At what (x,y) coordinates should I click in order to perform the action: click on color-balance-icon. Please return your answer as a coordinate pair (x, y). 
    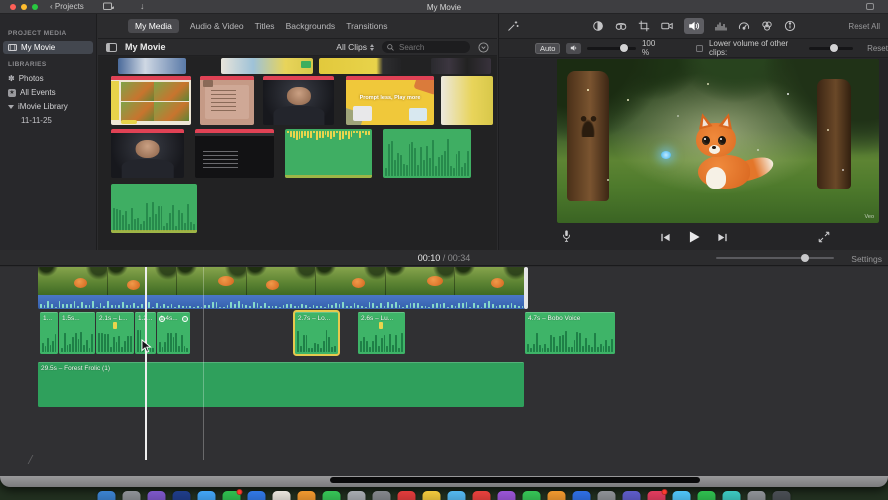
    Looking at the image, I should click on (598, 26).